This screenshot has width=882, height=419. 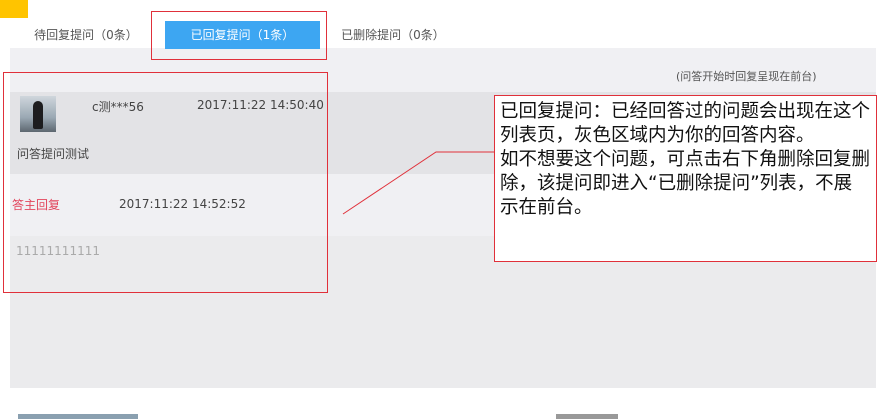 I want to click on tab-pending-questions: 待回复提问（0条）, so click(x=86, y=35).